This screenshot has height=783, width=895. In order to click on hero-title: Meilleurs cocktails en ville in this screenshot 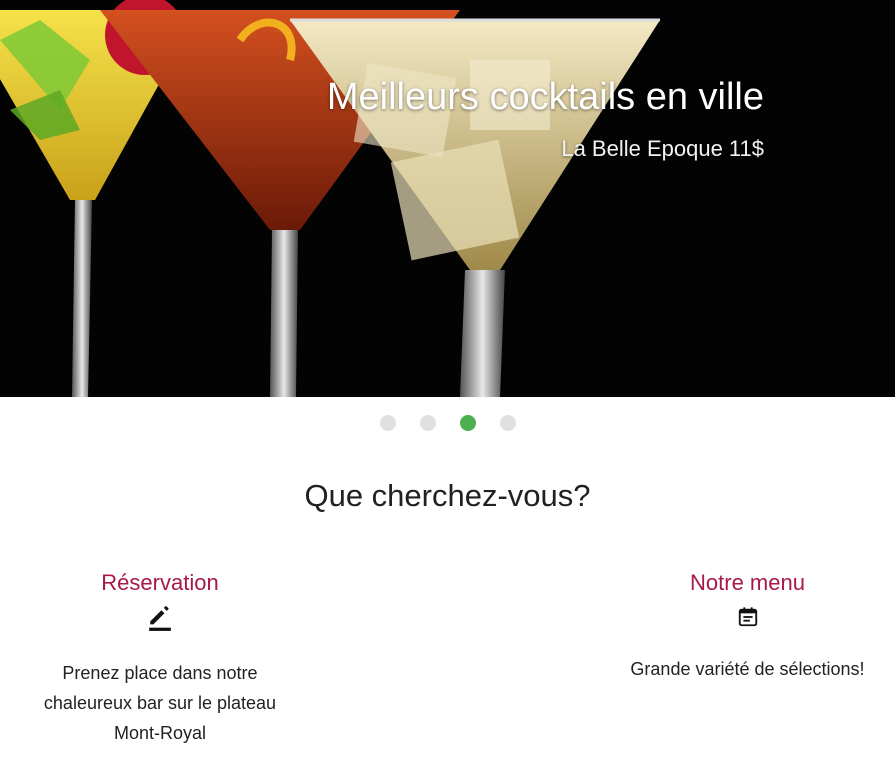, I will do `click(545, 97)`.